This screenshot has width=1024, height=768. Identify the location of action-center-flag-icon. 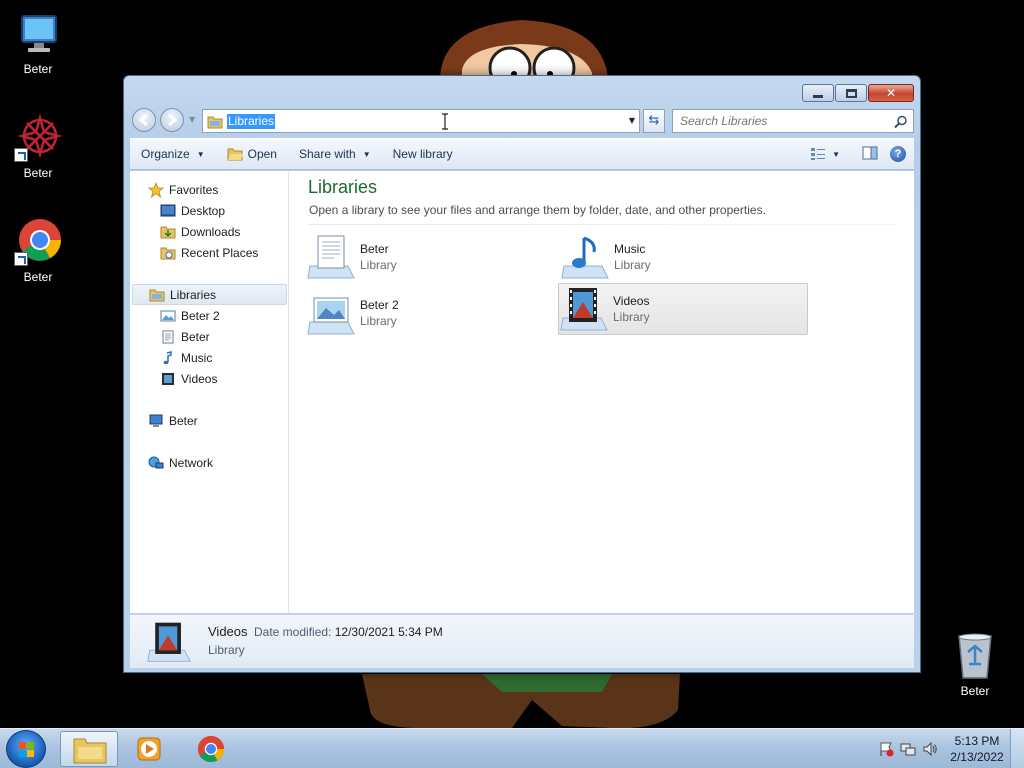
(886, 749).